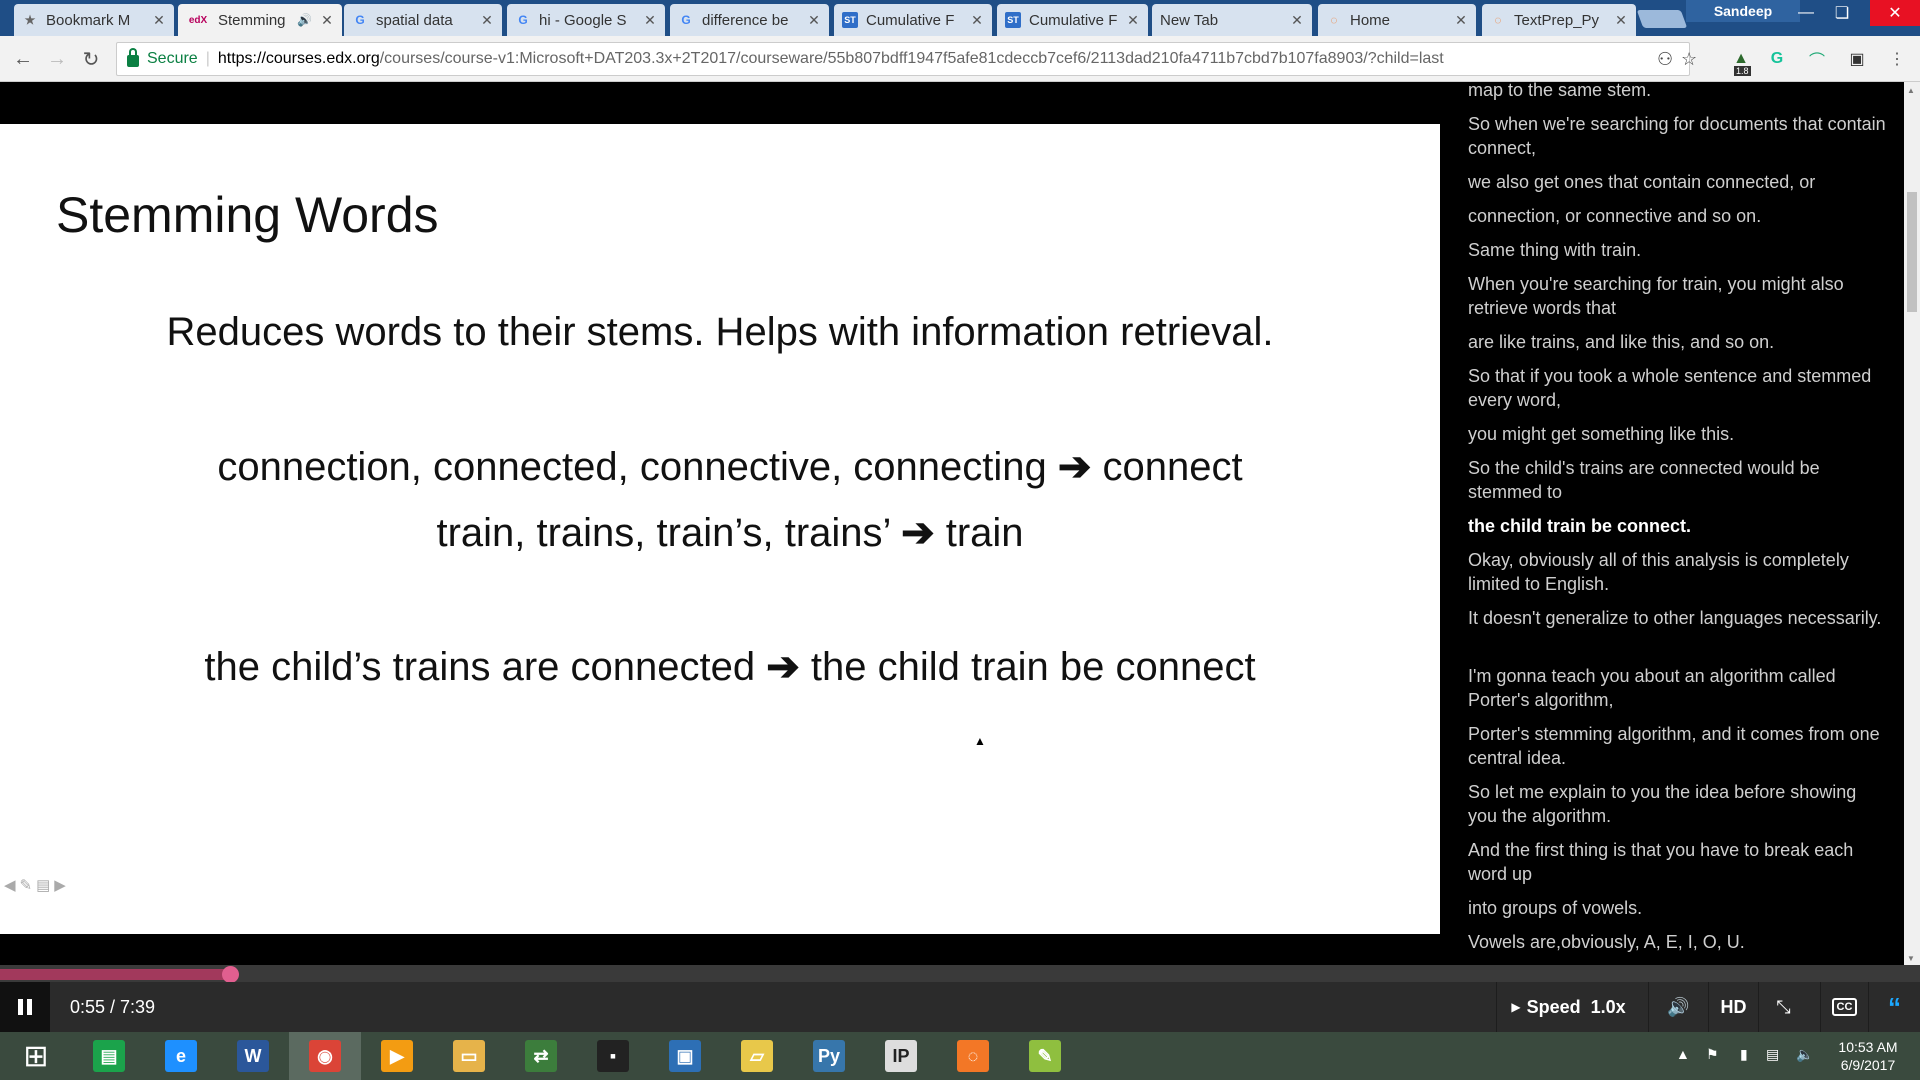 The image size is (1920, 1080). Describe the element at coordinates (1783, 1007) in the screenshot. I see `fullscreen-button: ⤡` at that location.